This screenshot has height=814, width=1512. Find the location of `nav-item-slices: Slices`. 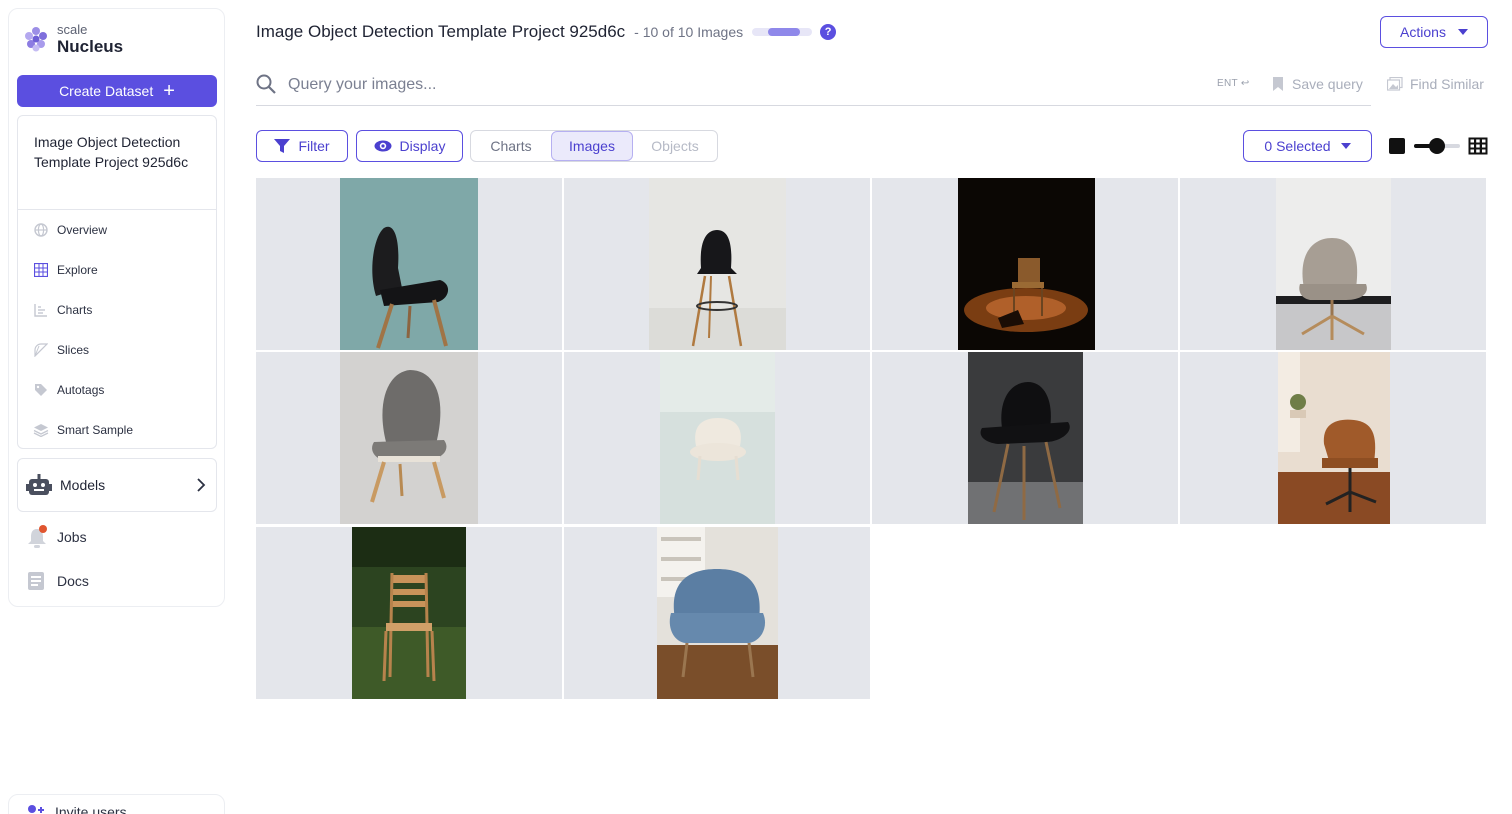

nav-item-slices: Slices is located at coordinates (117, 350).